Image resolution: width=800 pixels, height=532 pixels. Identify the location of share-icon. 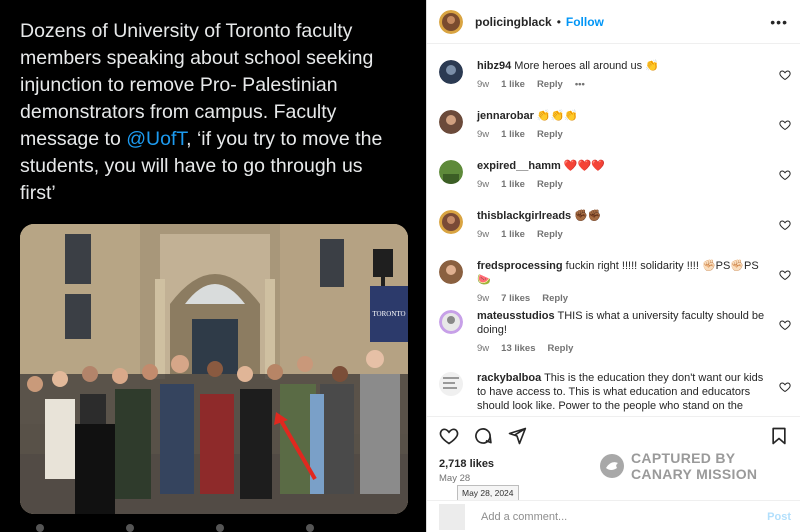
(517, 436).